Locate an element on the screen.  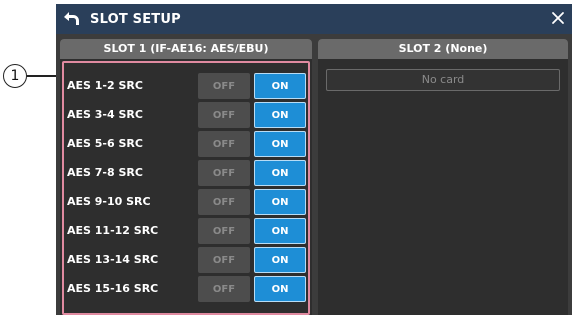
title-bar: SLOT SETUP is located at coordinates (314, 19).